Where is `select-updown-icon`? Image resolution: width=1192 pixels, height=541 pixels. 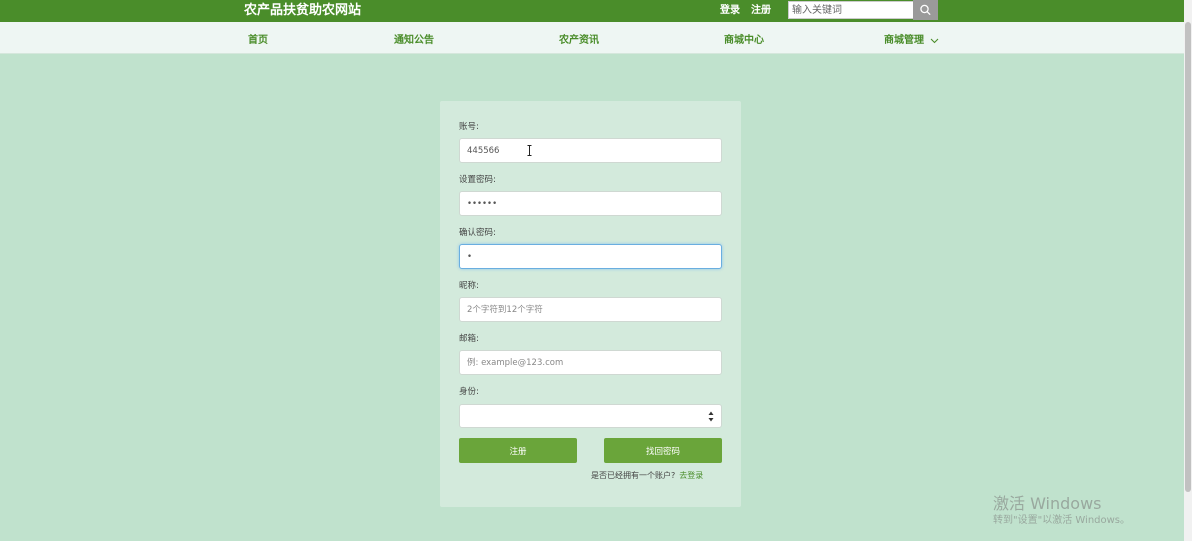 select-updown-icon is located at coordinates (711, 416).